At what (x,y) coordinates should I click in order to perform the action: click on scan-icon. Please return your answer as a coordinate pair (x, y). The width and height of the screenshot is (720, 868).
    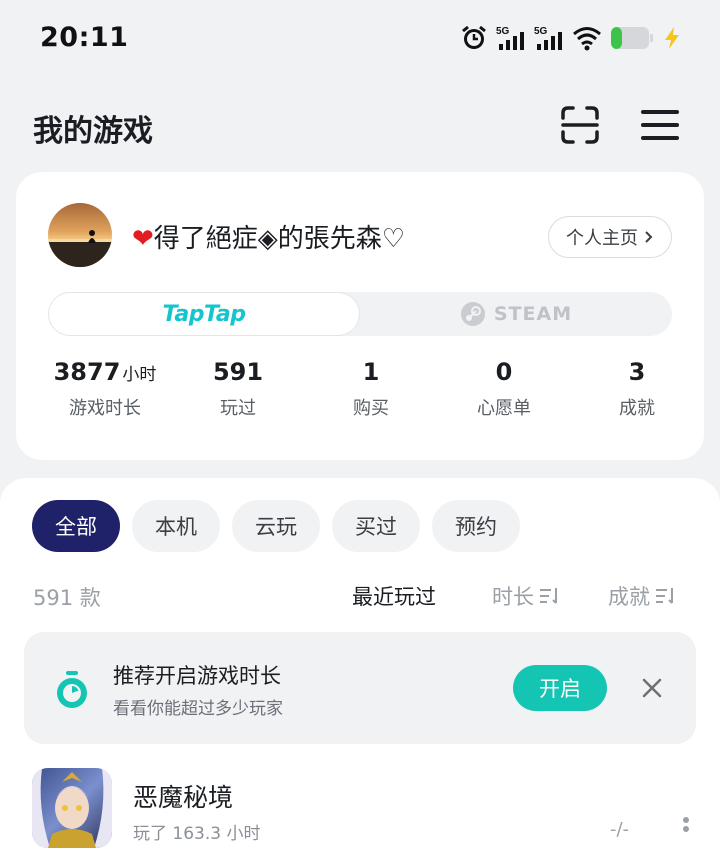
    Looking at the image, I should click on (580, 125).